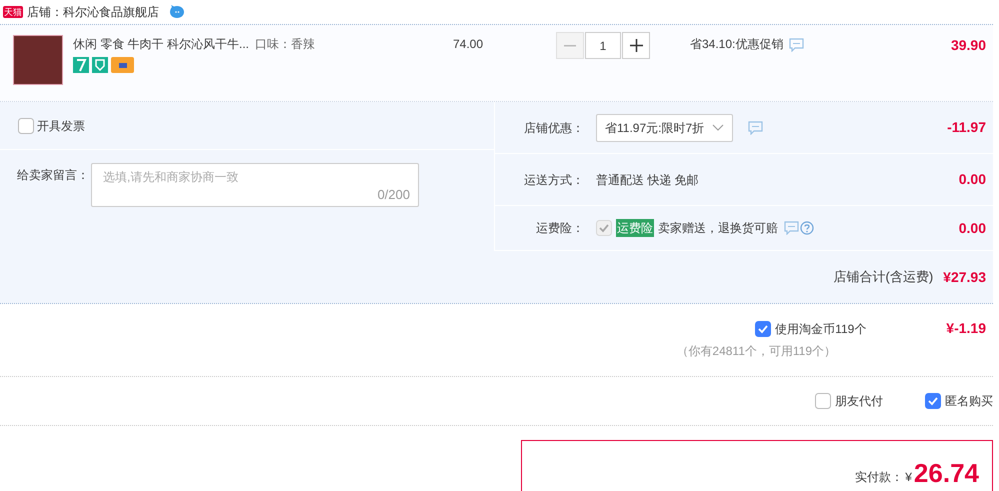 The width and height of the screenshot is (999, 491). Describe the element at coordinates (737, 44) in the screenshot. I see `promo-text: 省34.10:优惠促销` at that location.